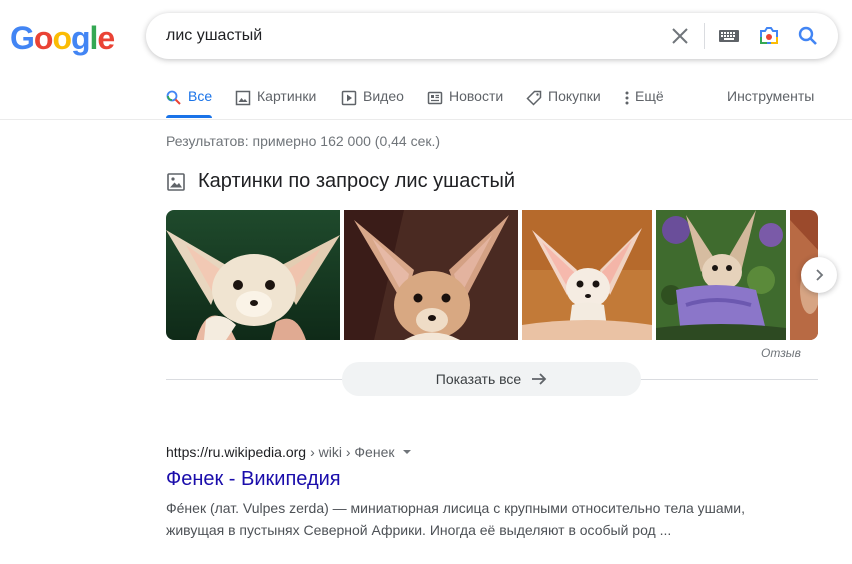 The image size is (852, 564). I want to click on tab-shopping: Покупки, so click(563, 103).